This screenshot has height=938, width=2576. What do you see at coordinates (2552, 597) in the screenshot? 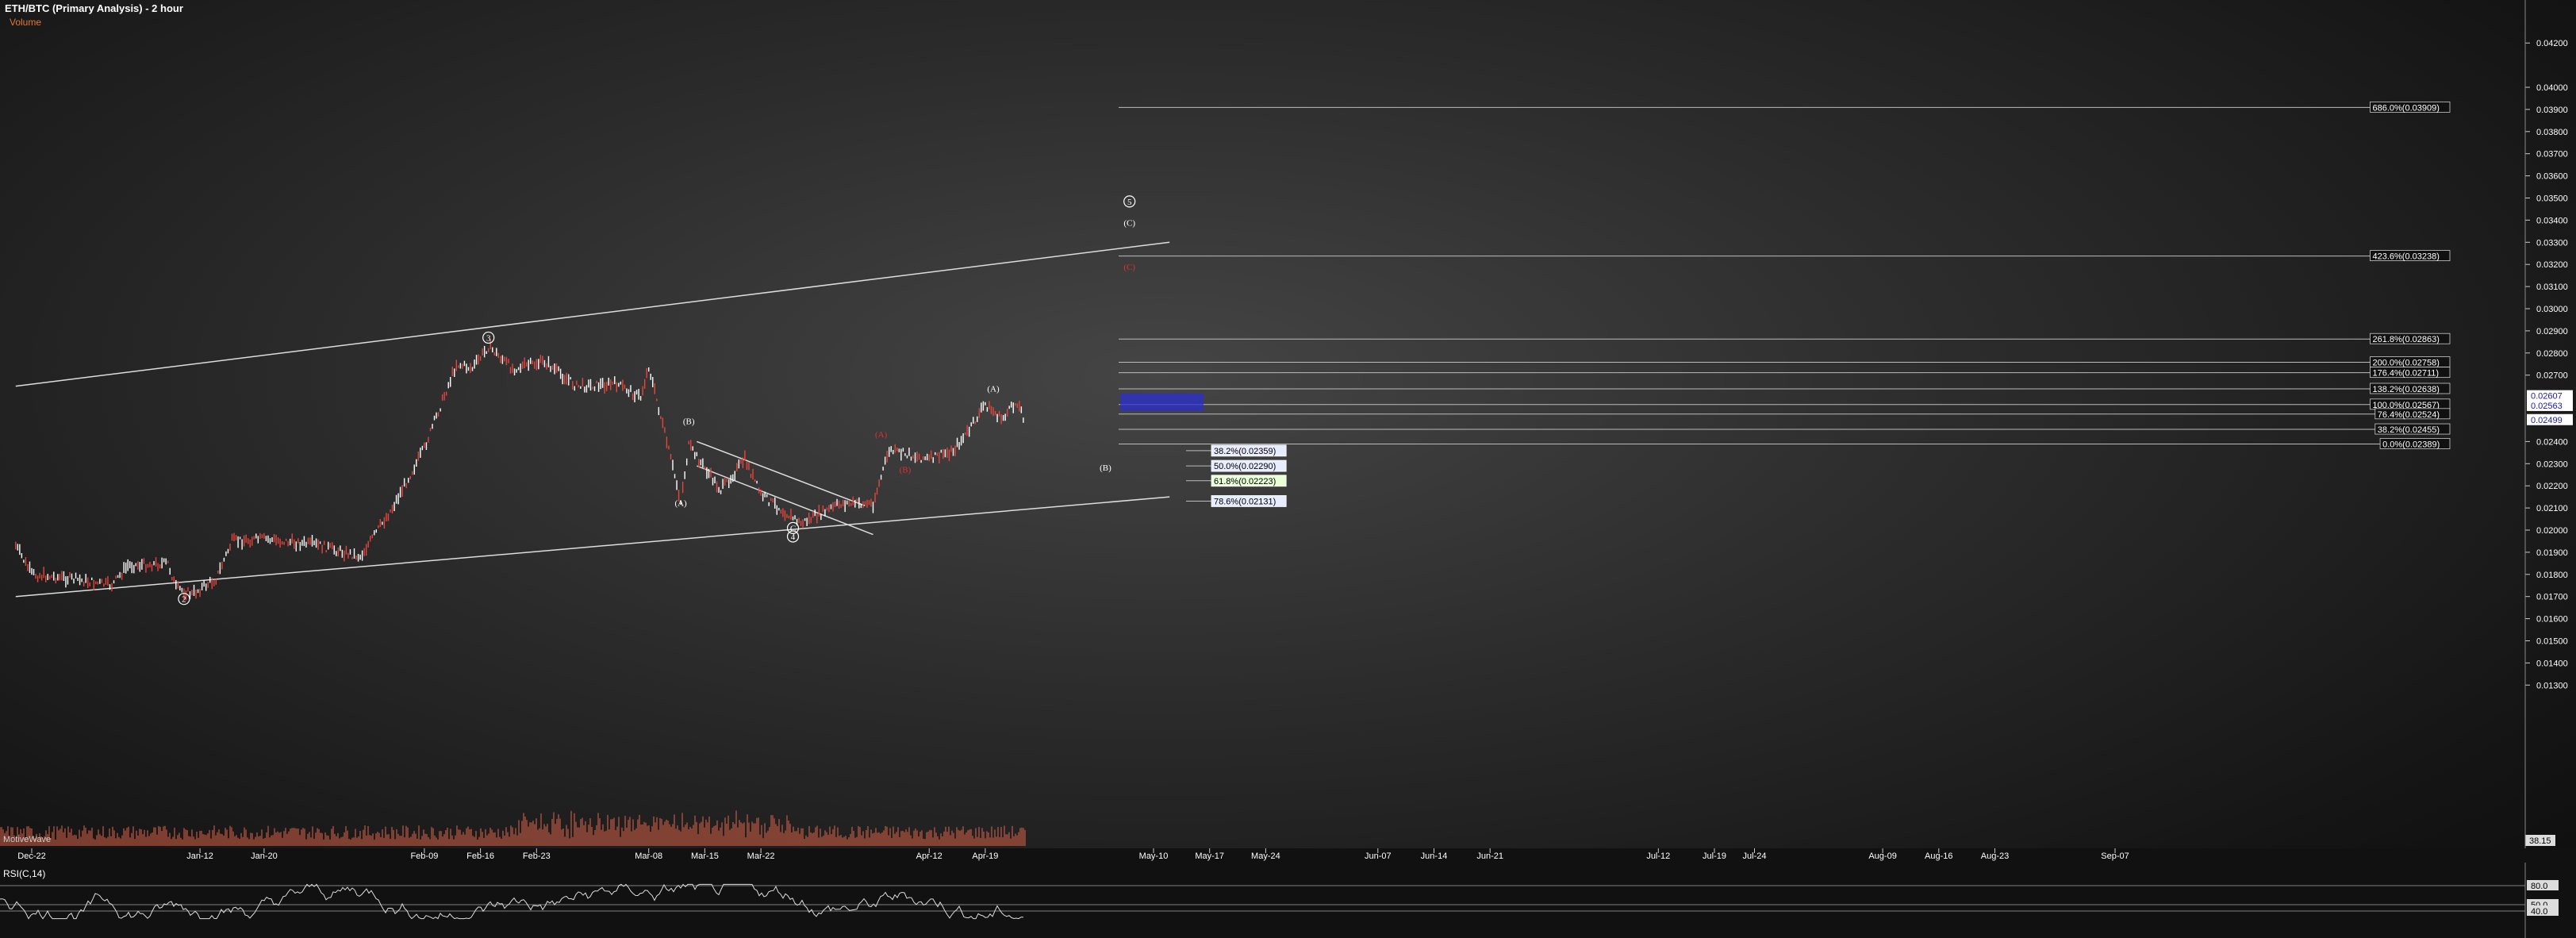
I see `y-tick-label: 0.01700` at bounding box center [2552, 597].